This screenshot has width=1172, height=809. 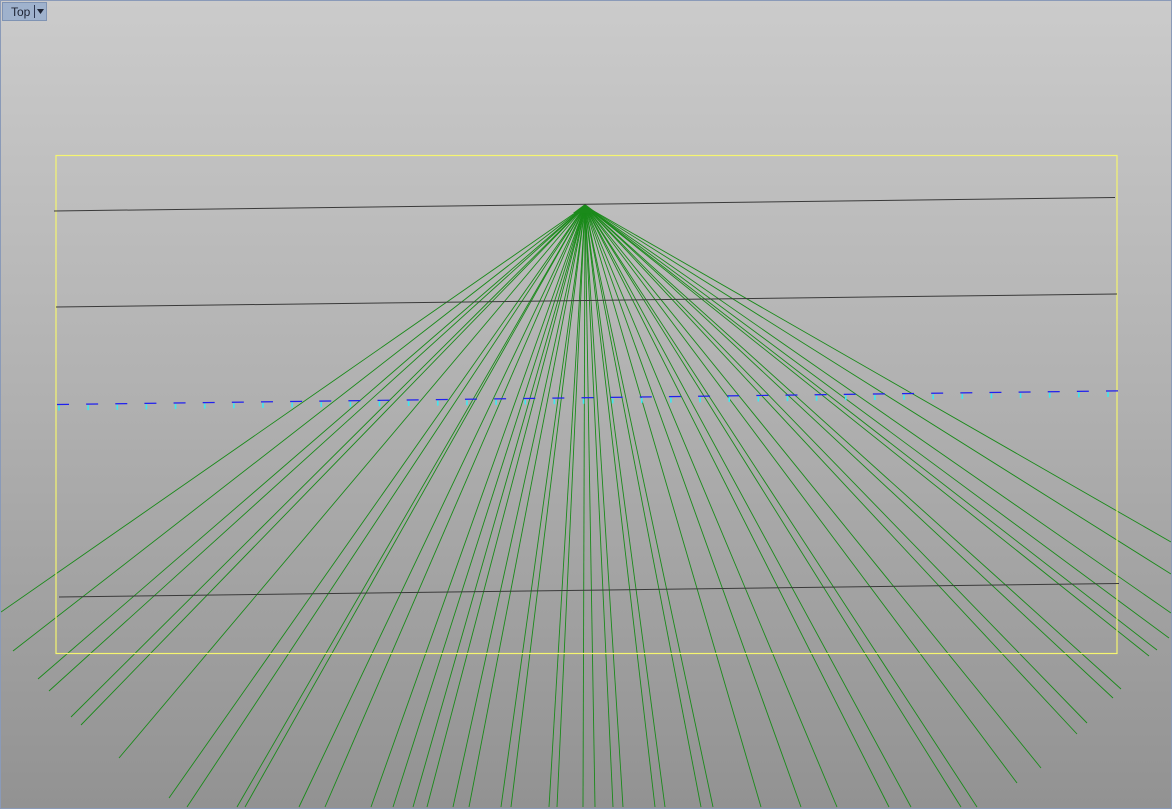 I want to click on dashed-marker-line, so click(x=587, y=400).